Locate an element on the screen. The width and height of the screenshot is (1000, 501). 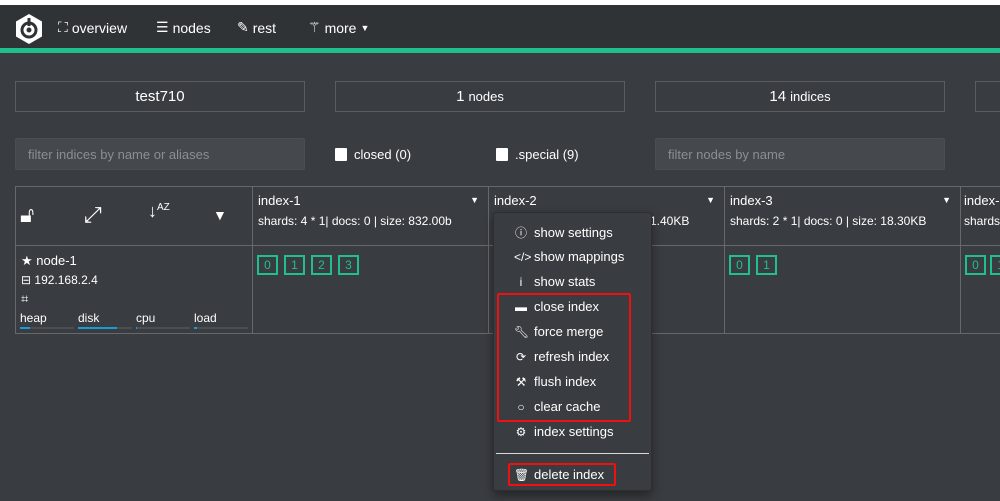
sort-alpha-icon: ↓AZ is located at coordinates (159, 211).